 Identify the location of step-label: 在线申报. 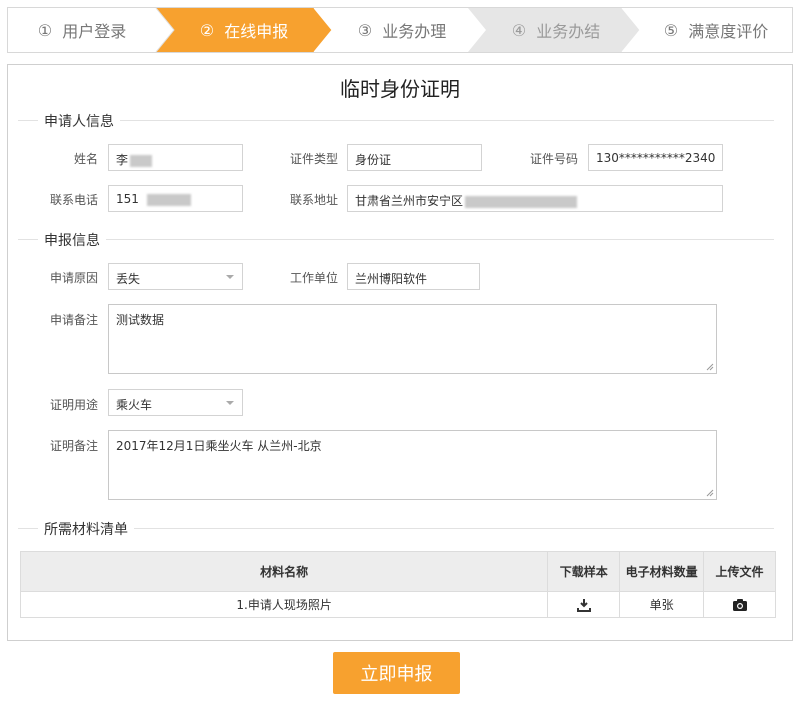
(256, 31).